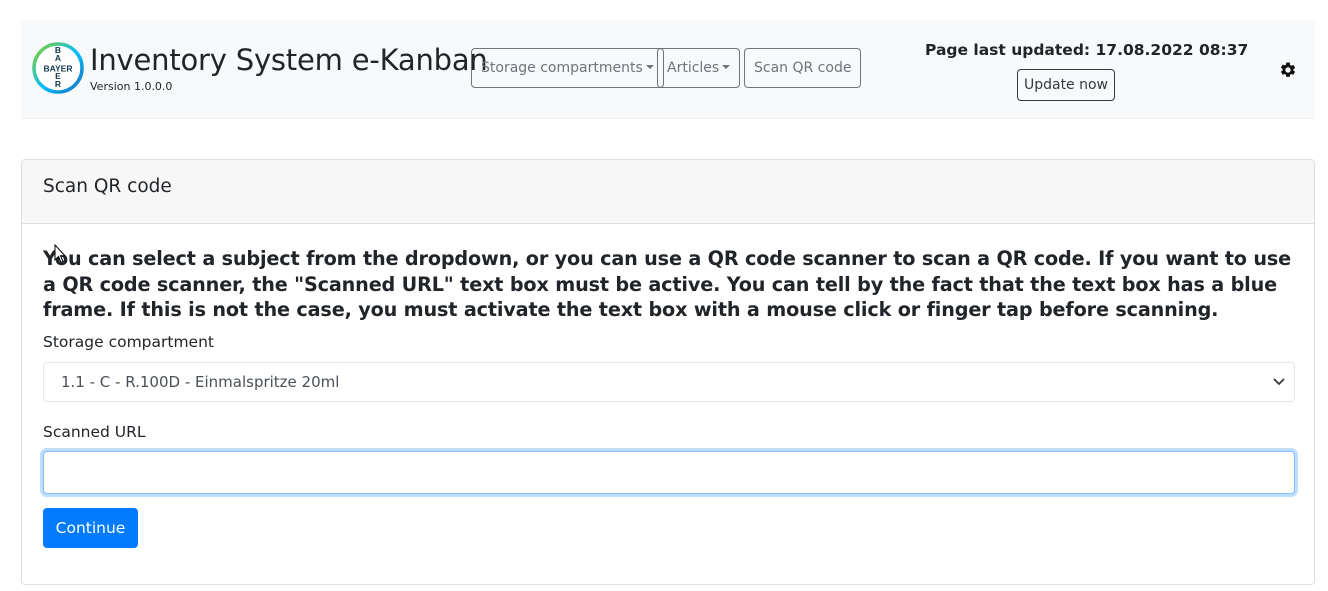 The image size is (1328, 591). What do you see at coordinates (668, 192) in the screenshot?
I see `card-header` at bounding box center [668, 192].